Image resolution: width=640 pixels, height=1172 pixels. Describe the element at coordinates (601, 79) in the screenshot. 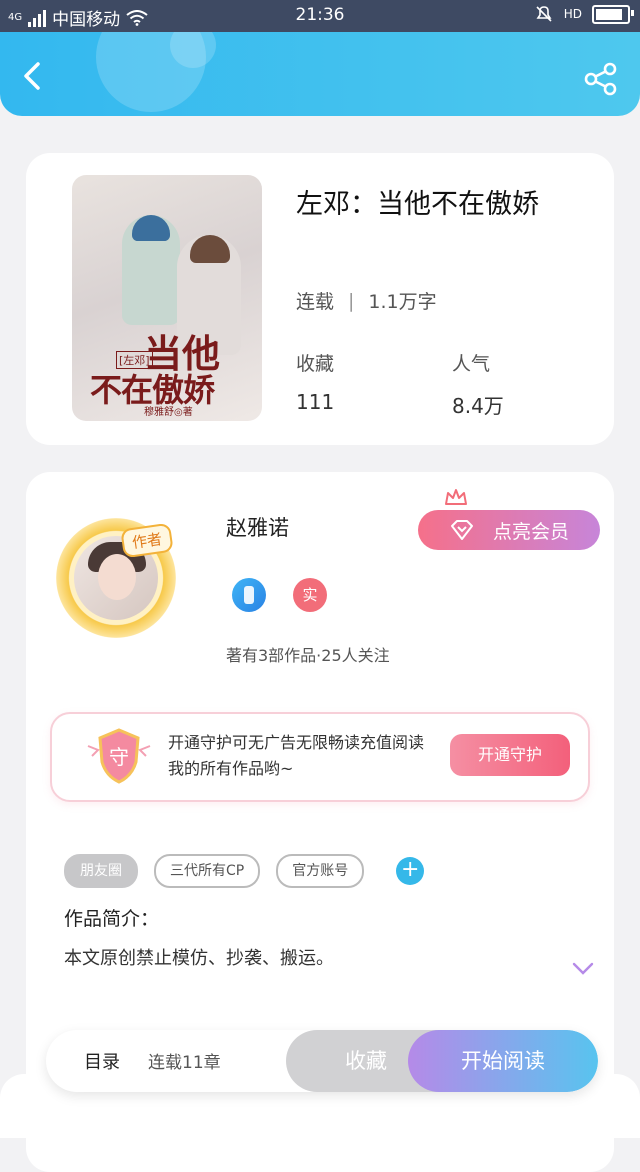

I see `share-icon` at that location.